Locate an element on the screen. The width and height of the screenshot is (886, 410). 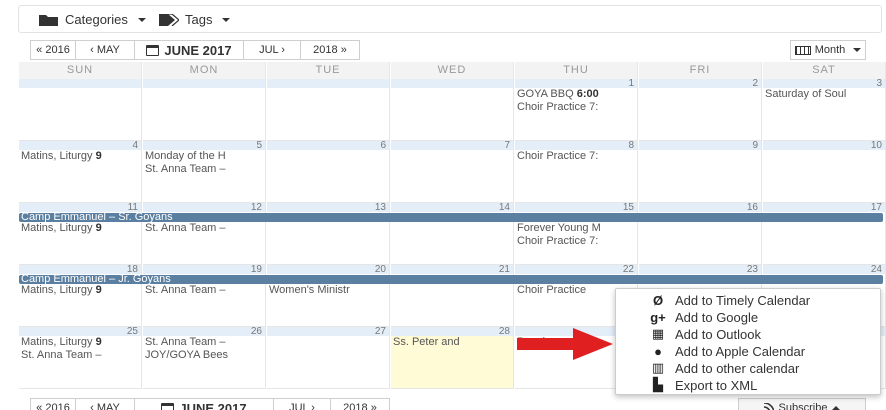
calendar-event: Forever Young M is located at coordinates (576, 228).